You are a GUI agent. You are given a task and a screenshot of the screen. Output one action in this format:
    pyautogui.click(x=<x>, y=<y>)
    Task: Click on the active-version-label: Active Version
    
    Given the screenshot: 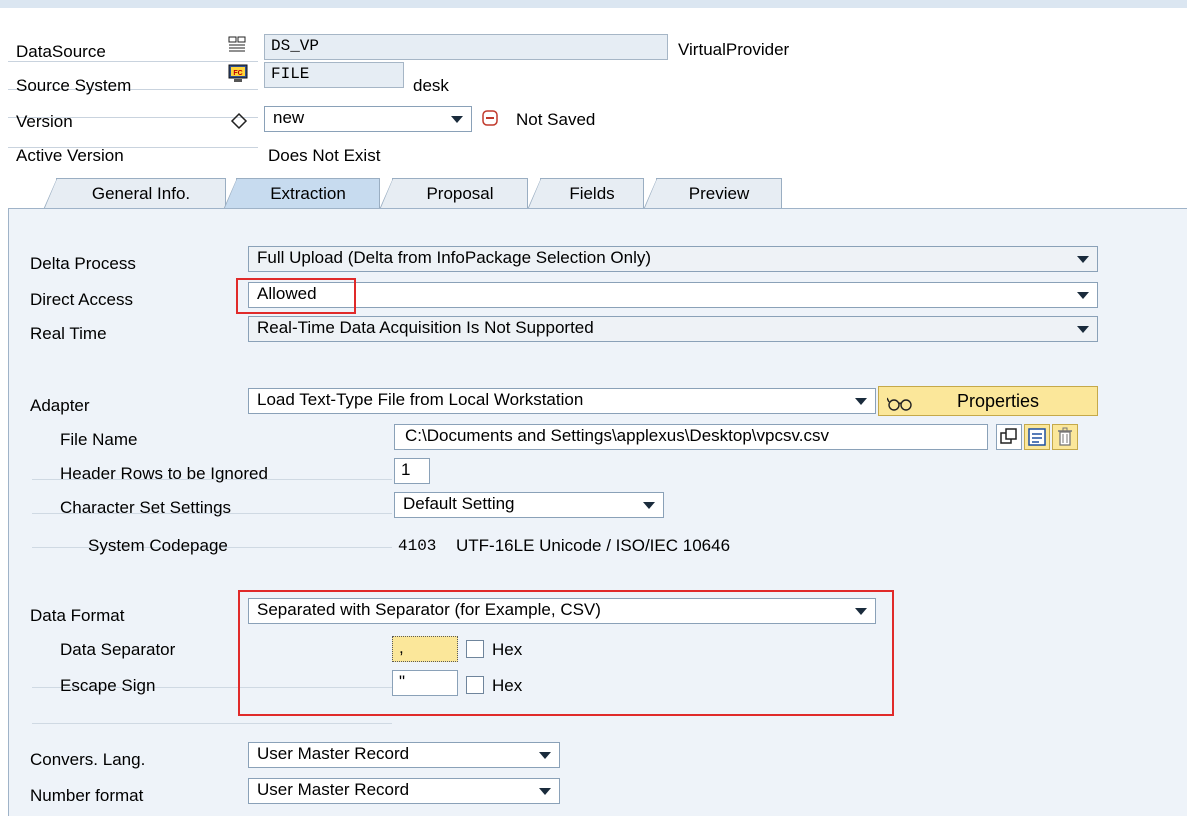 What is the action you would take?
    pyautogui.click(x=70, y=155)
    